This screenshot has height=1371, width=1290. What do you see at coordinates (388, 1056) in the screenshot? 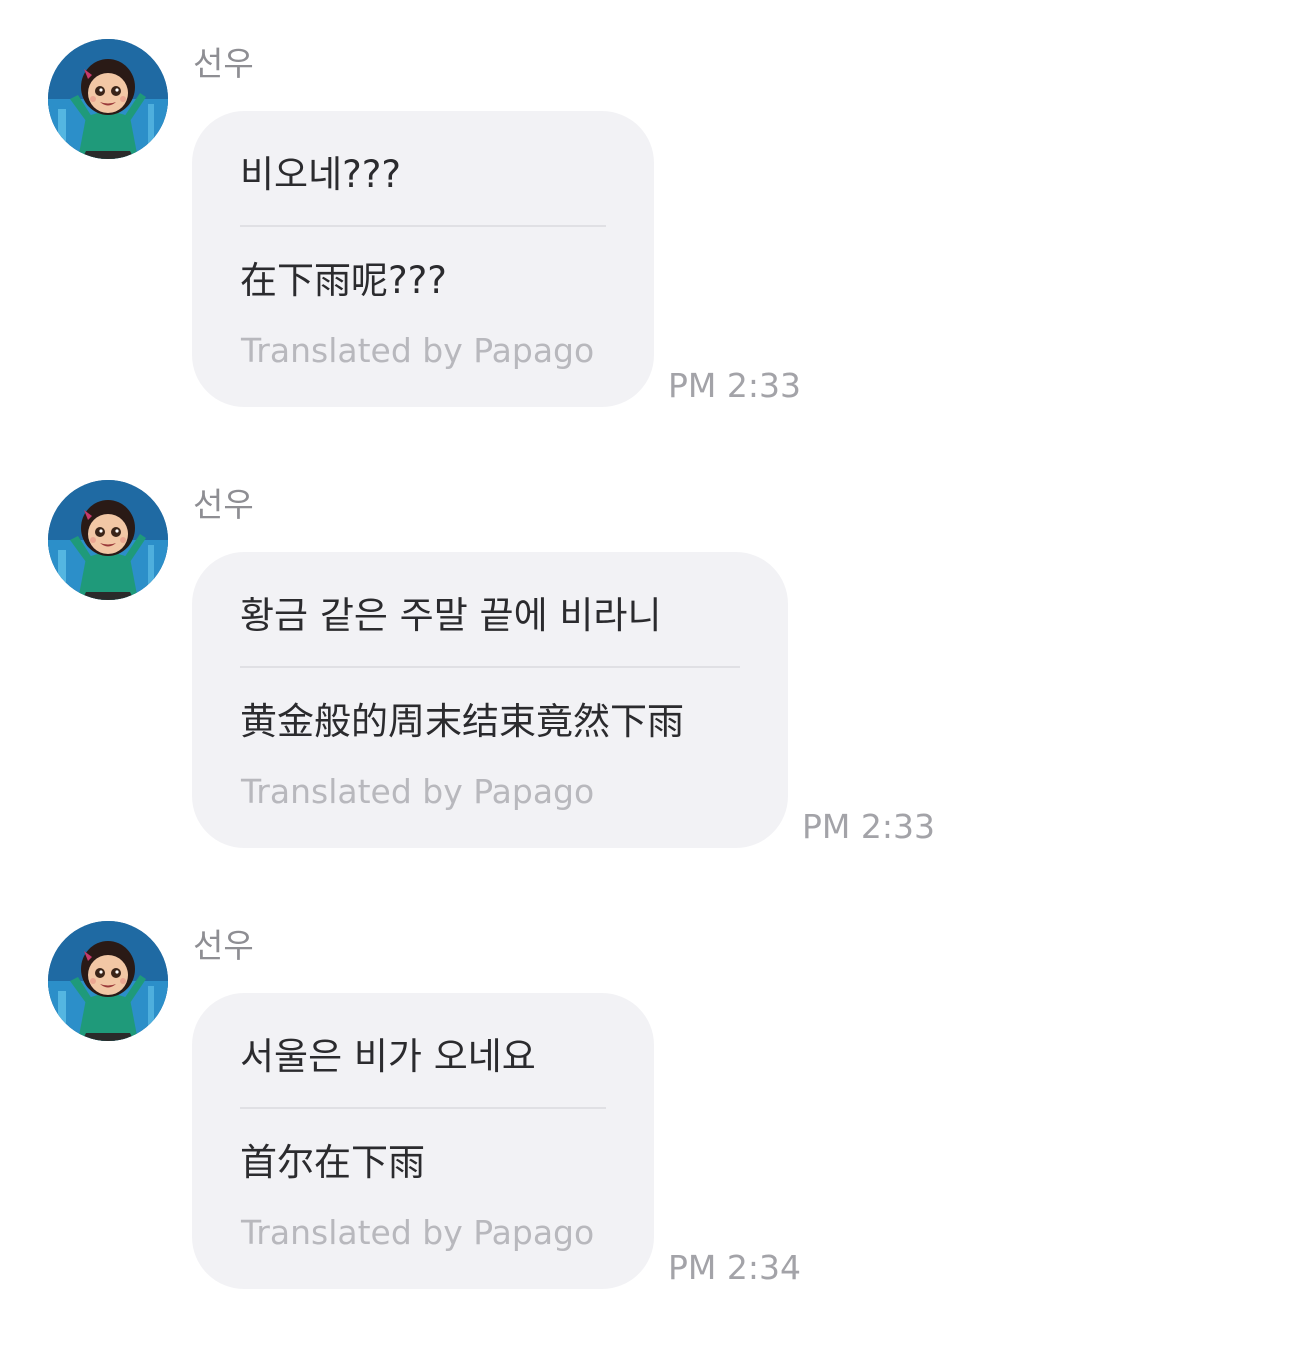
I see `original-text: 서울은 비가 오네요` at bounding box center [388, 1056].